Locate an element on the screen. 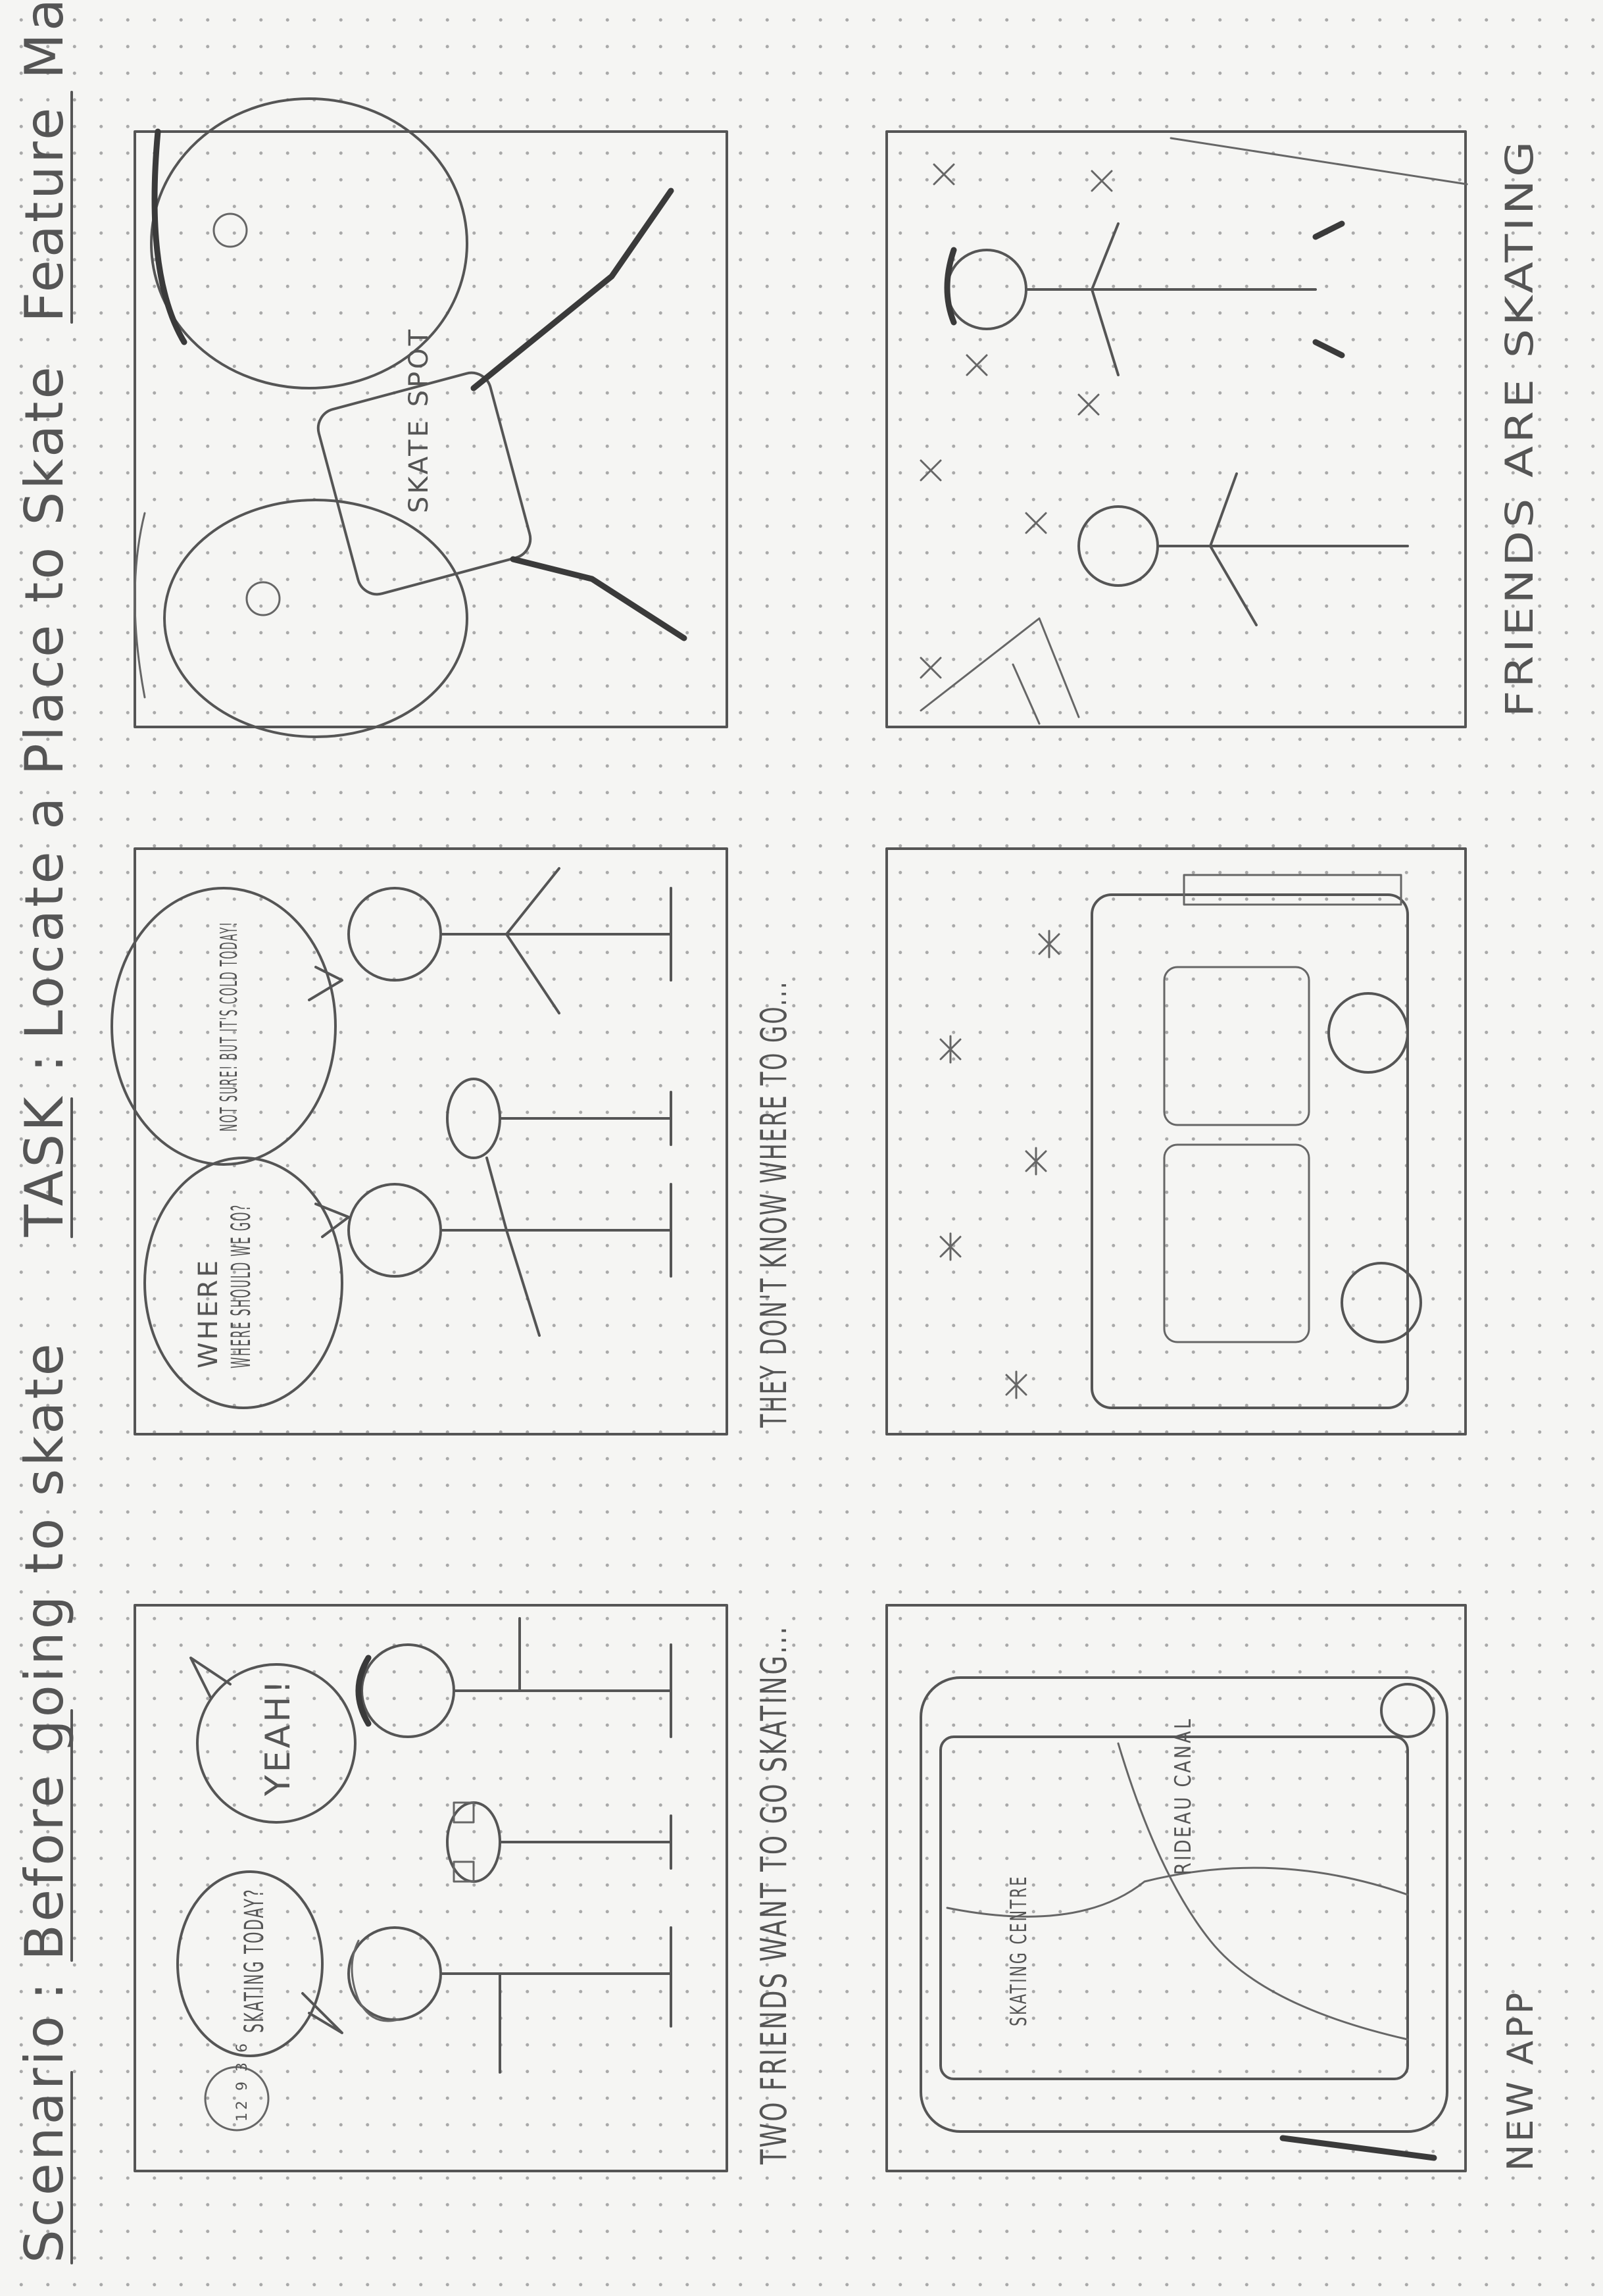  panel-3-scene: SKATE SPOT is located at coordinates (410, 417).